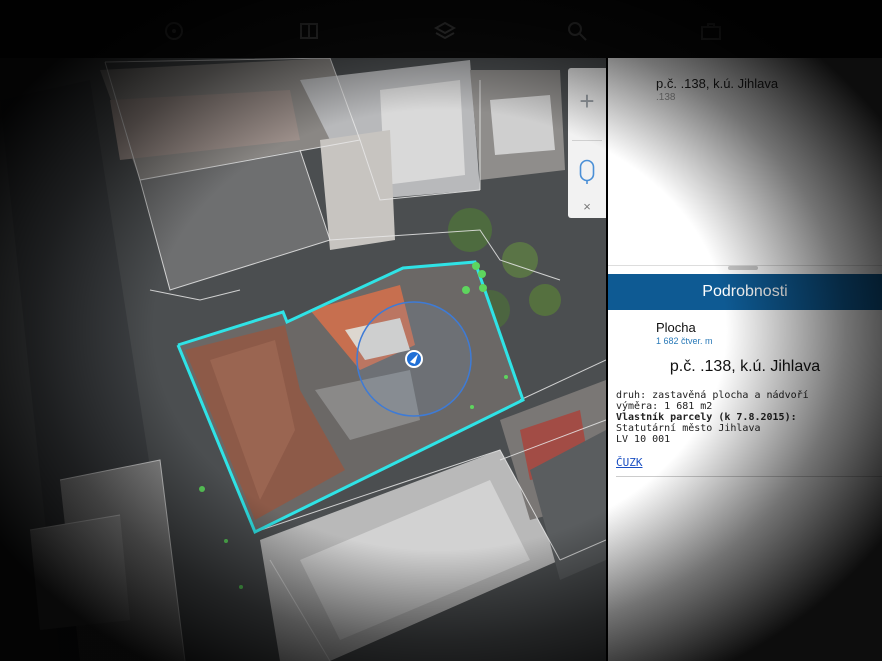  What do you see at coordinates (706, 417) in the screenshot?
I see `owner-heading: Vlastník parcely (k 7.8.2015):` at bounding box center [706, 417].